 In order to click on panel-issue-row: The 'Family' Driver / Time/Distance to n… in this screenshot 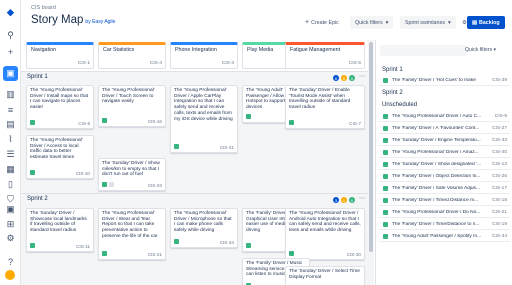, I will do `click(444, 224)`.